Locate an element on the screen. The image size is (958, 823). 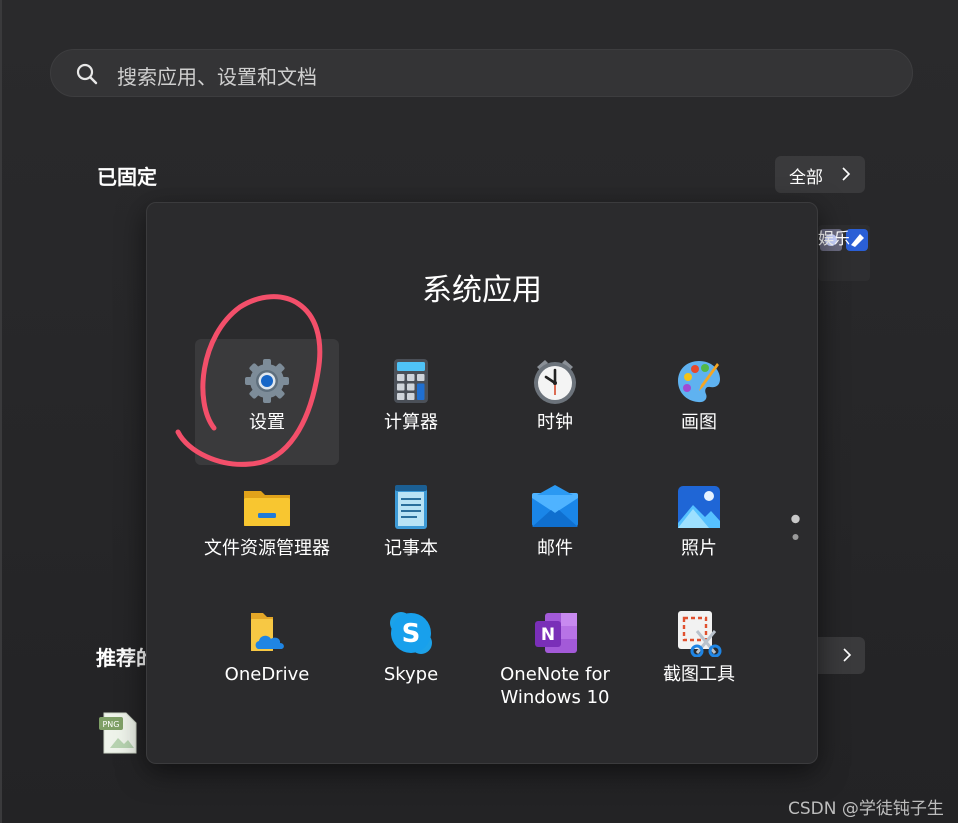
clock-icon is located at coordinates (555, 382).